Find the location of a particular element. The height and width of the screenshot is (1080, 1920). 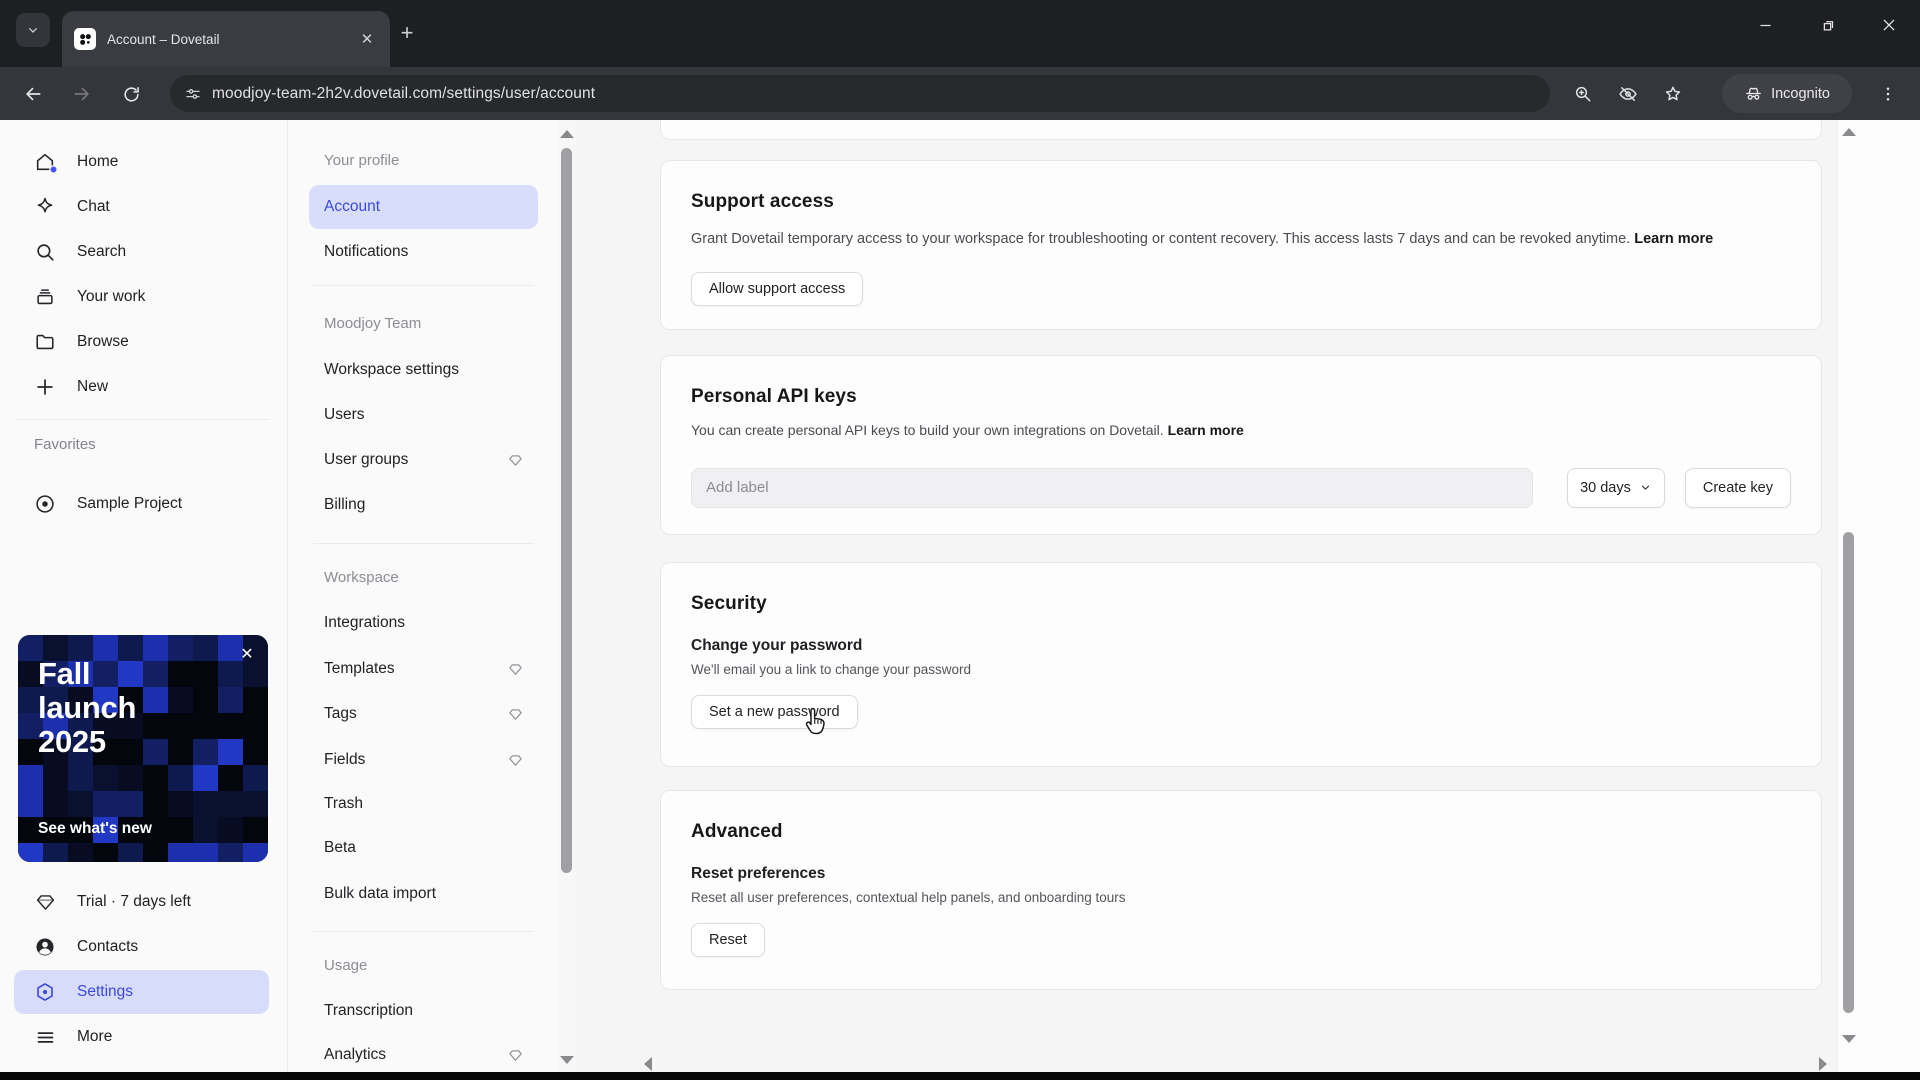

settings-nav-billing: Billing is located at coordinates (423, 505).